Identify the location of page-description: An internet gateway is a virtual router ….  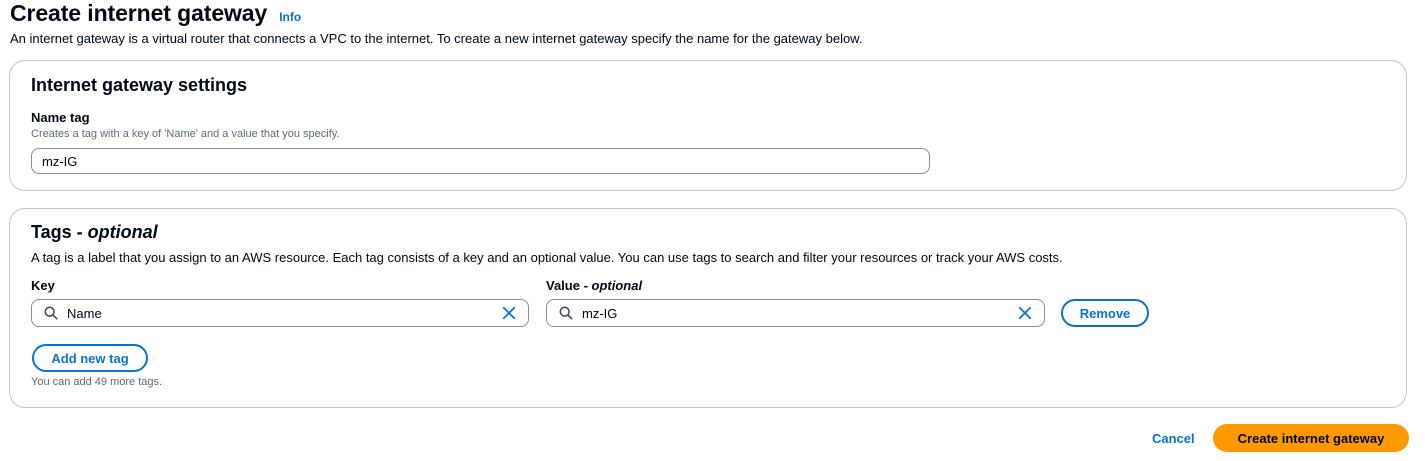
(436, 38).